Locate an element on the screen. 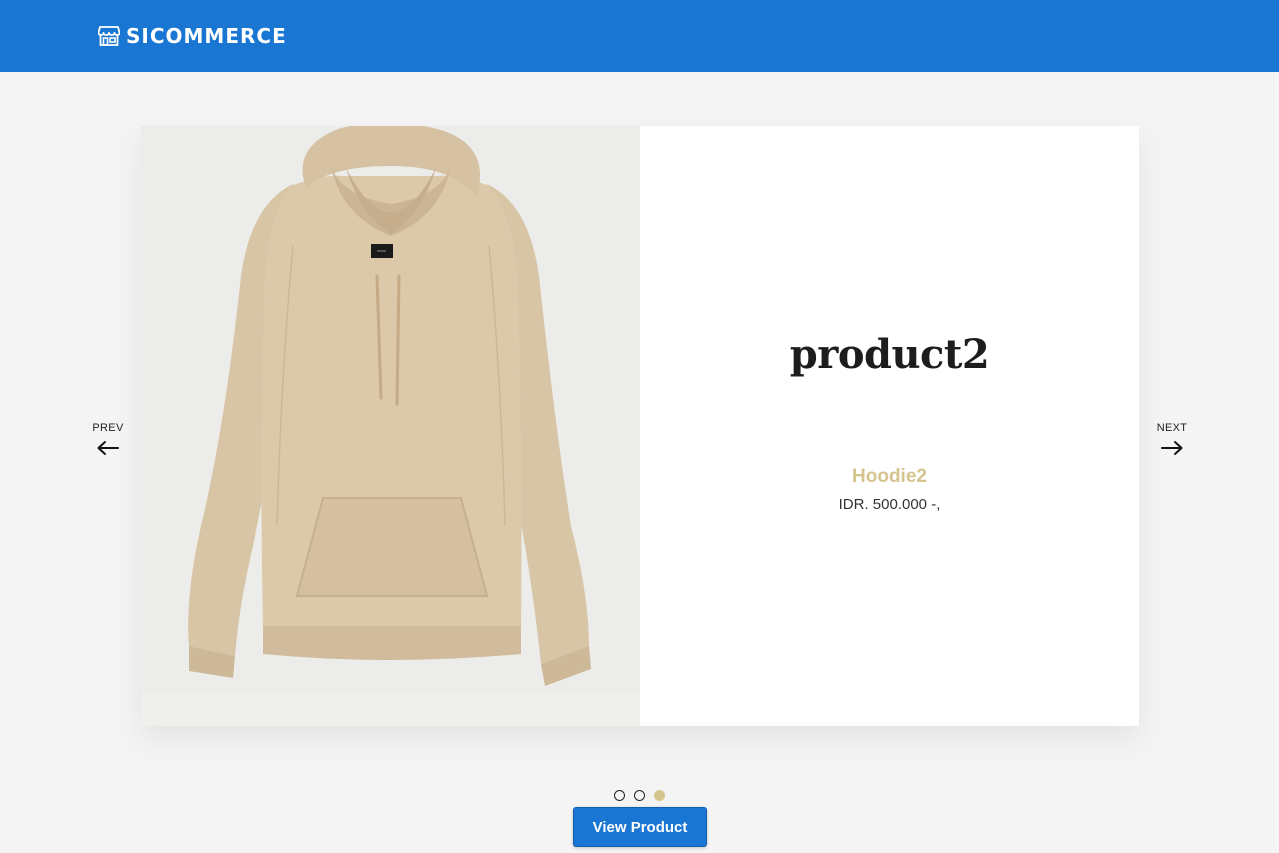  slider-next-button: NEXT is located at coordinates (1172, 439).